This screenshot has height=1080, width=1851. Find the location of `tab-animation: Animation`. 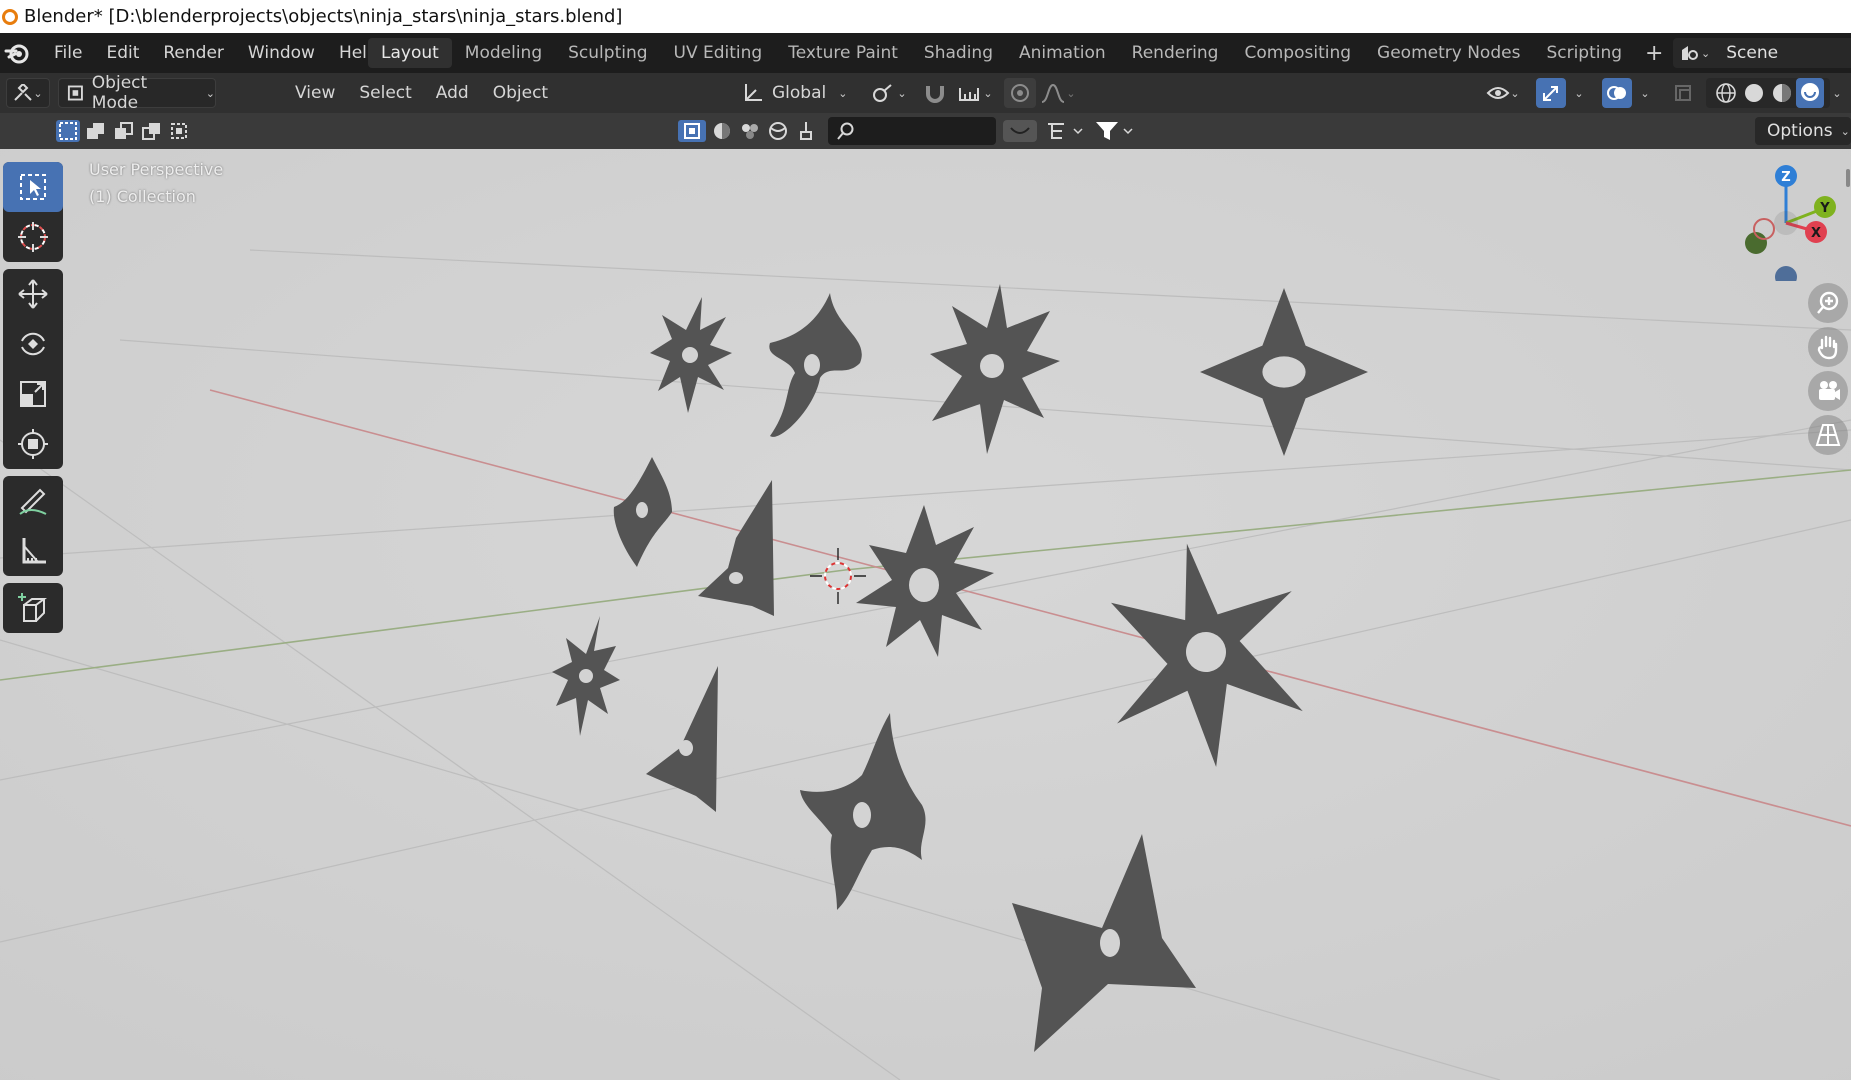

tab-animation: Animation is located at coordinates (1062, 53).